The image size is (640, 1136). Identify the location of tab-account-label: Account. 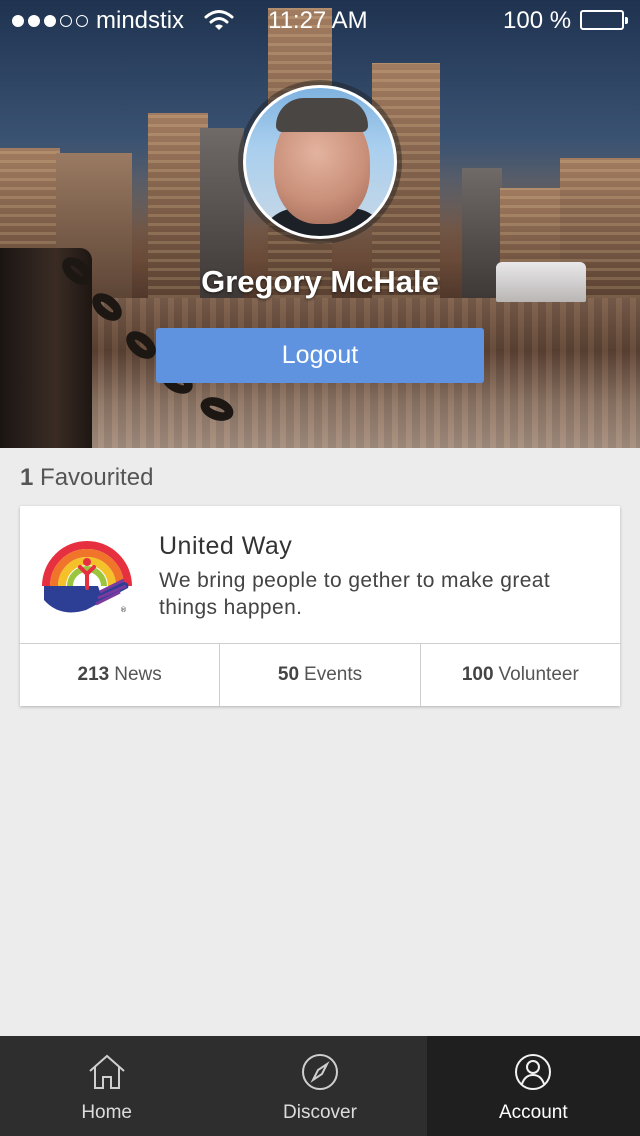
(533, 1112).